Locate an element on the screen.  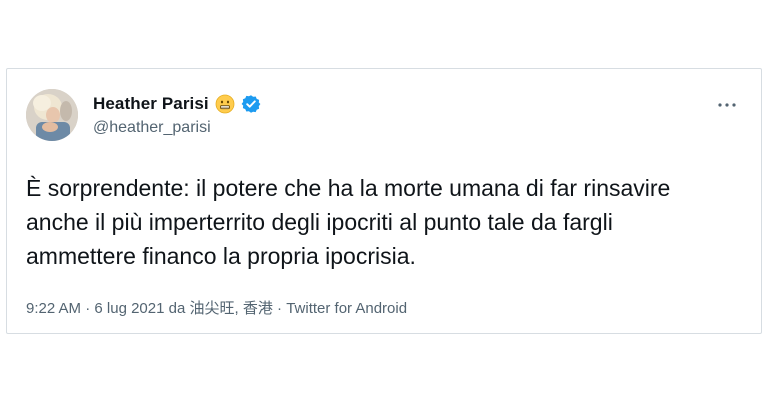
author-handle: @heather_parisi is located at coordinates (152, 128).